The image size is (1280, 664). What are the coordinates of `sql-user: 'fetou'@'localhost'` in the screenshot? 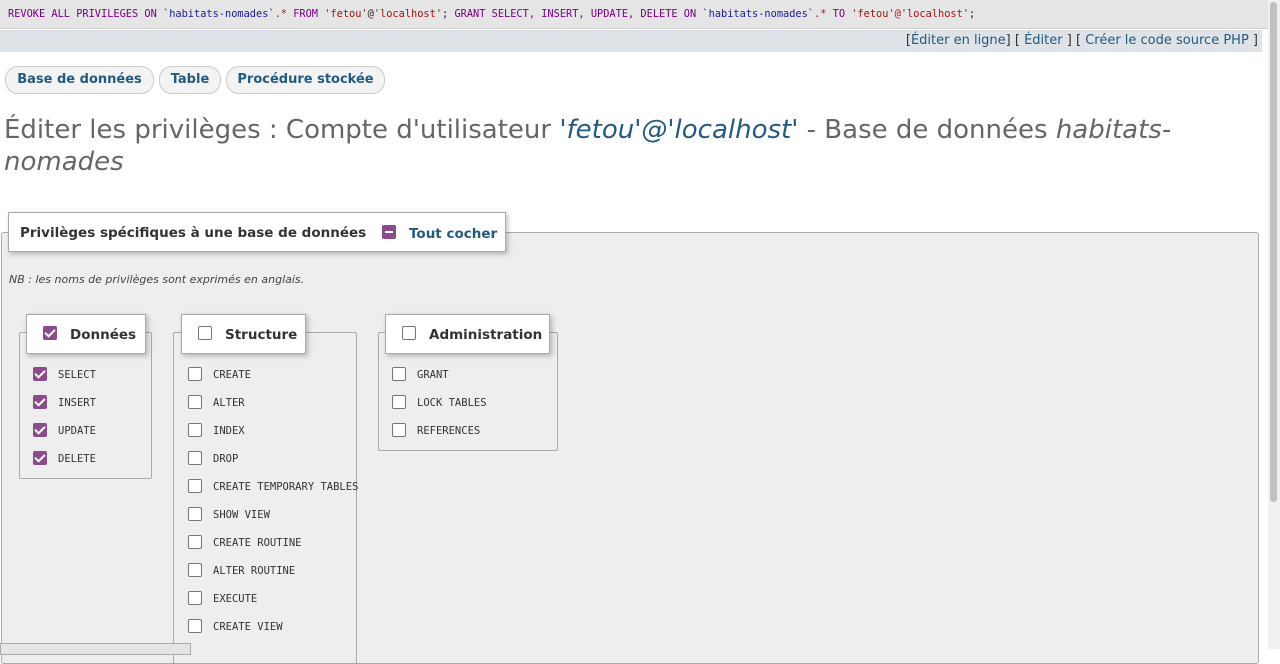 It's located at (910, 14).